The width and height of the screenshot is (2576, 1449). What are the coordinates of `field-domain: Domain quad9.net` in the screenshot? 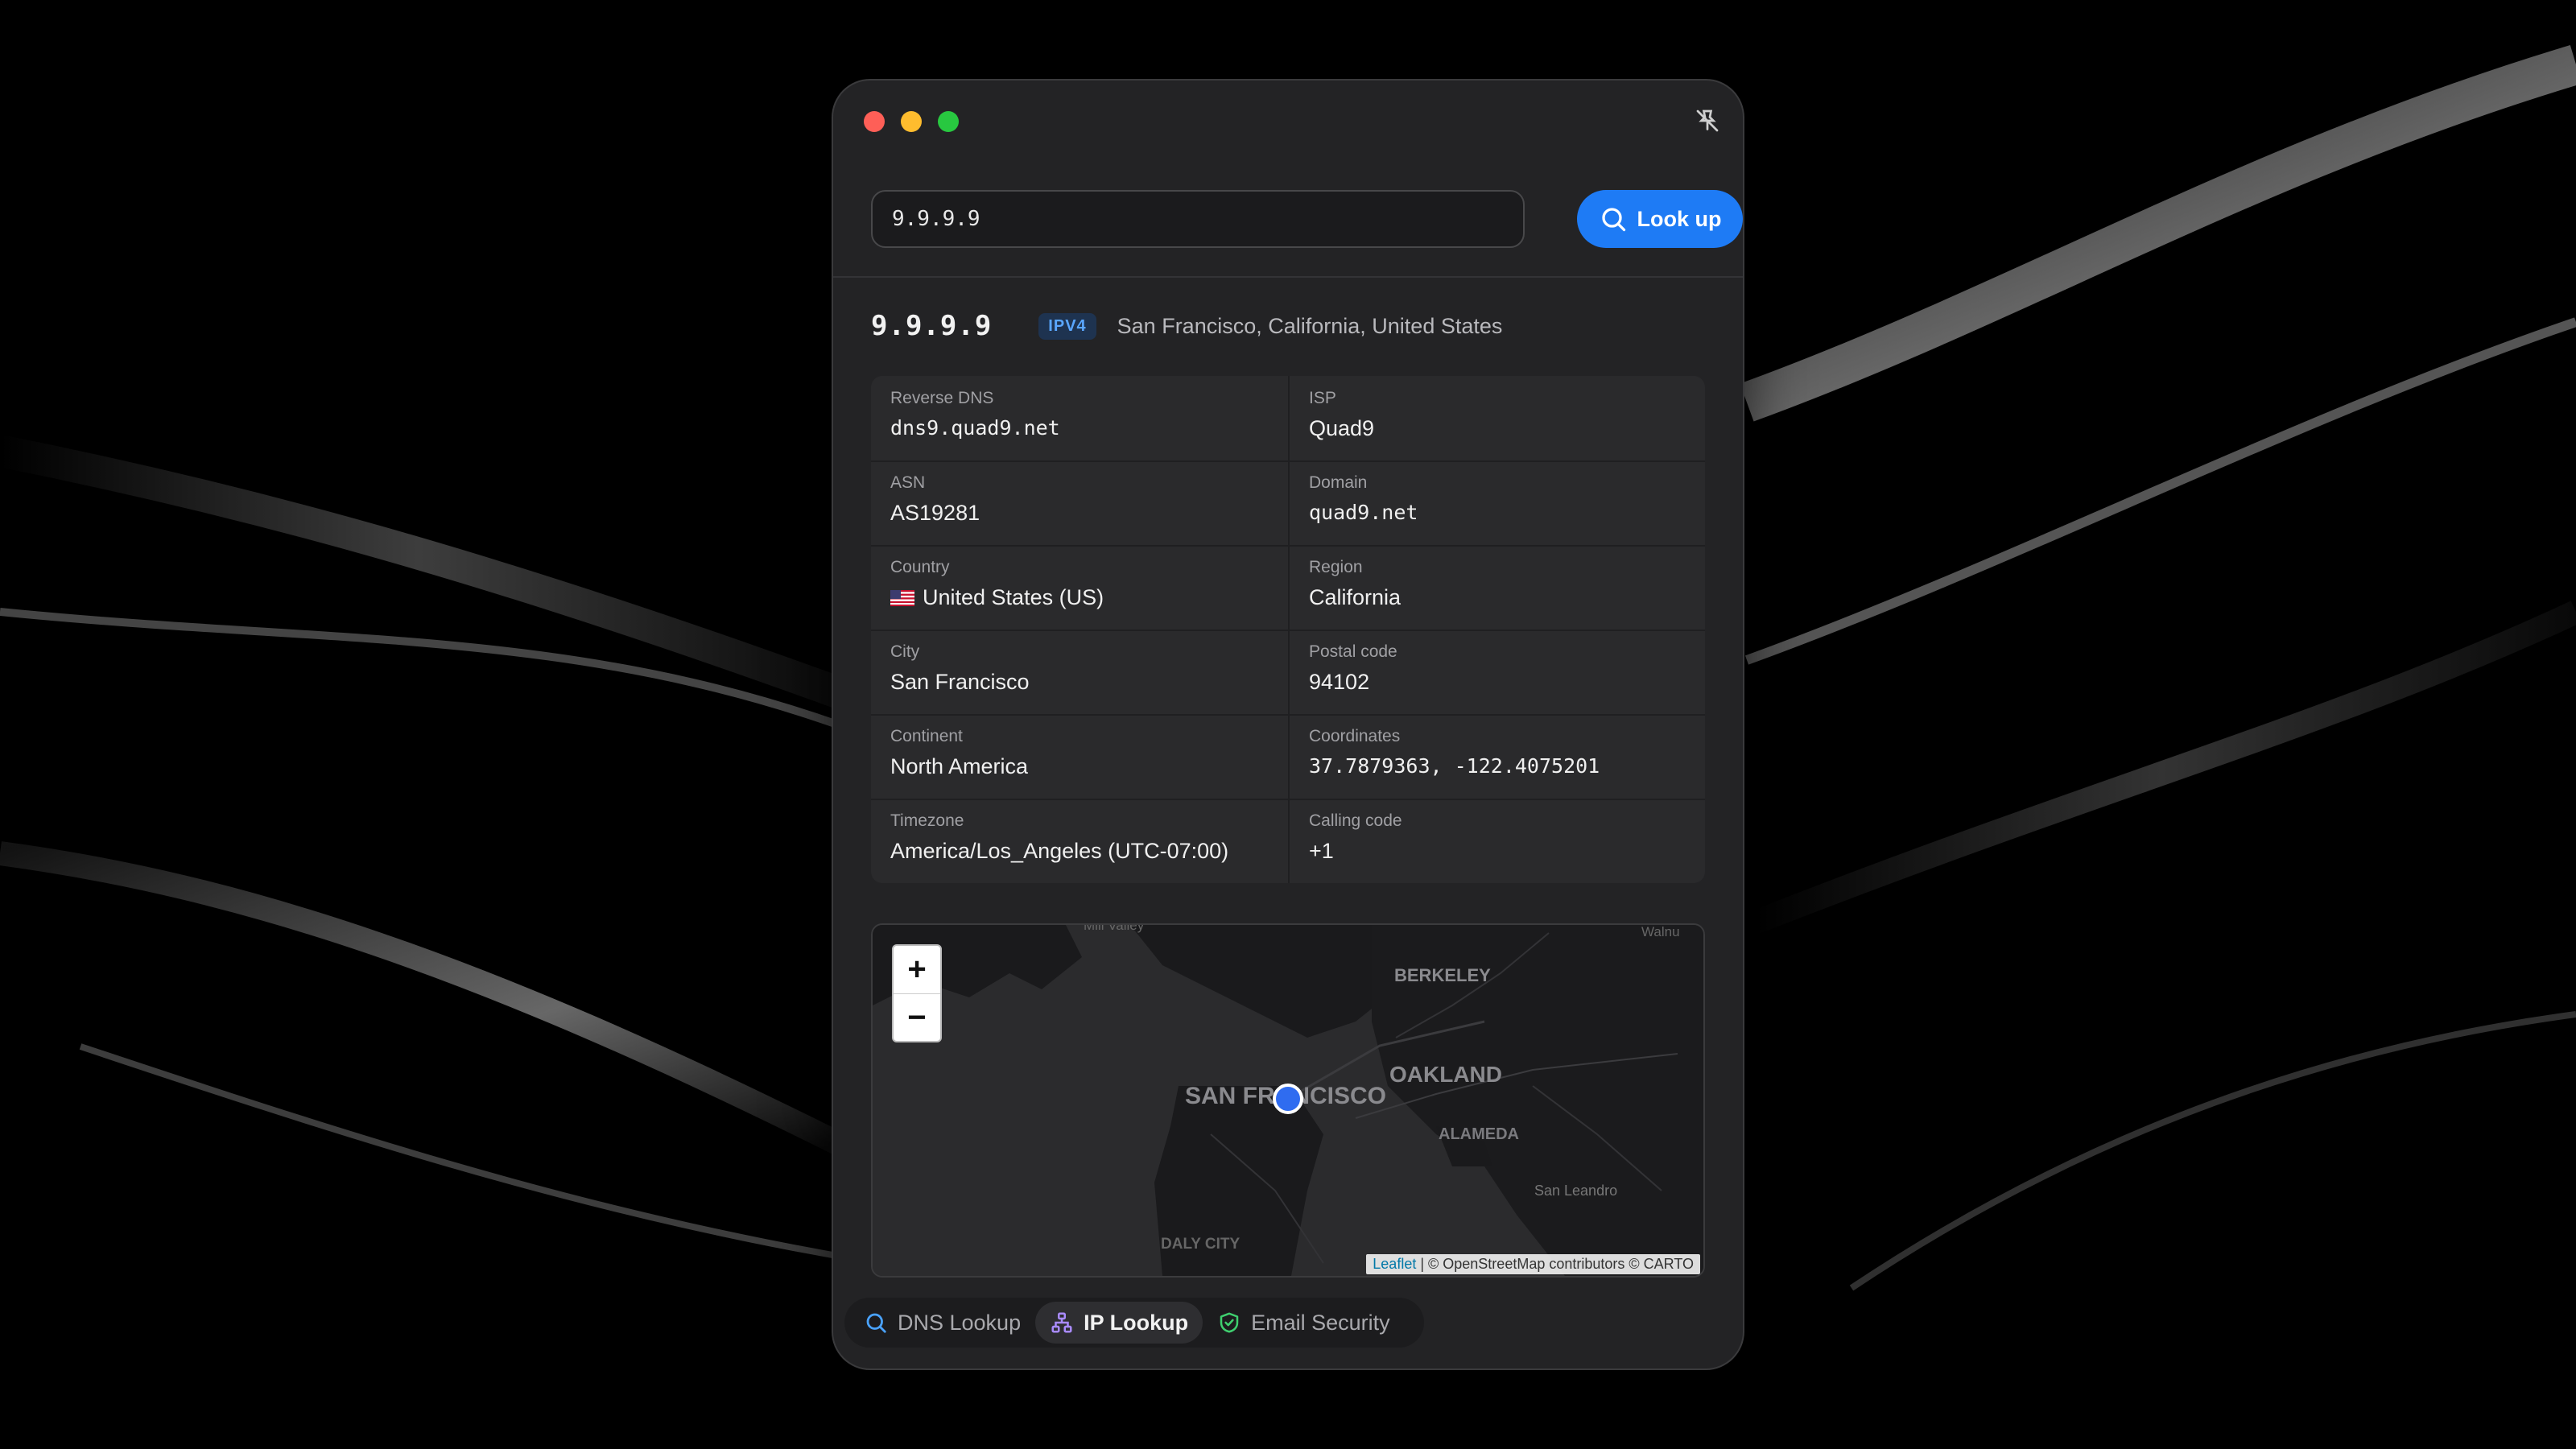 It's located at (1496, 503).